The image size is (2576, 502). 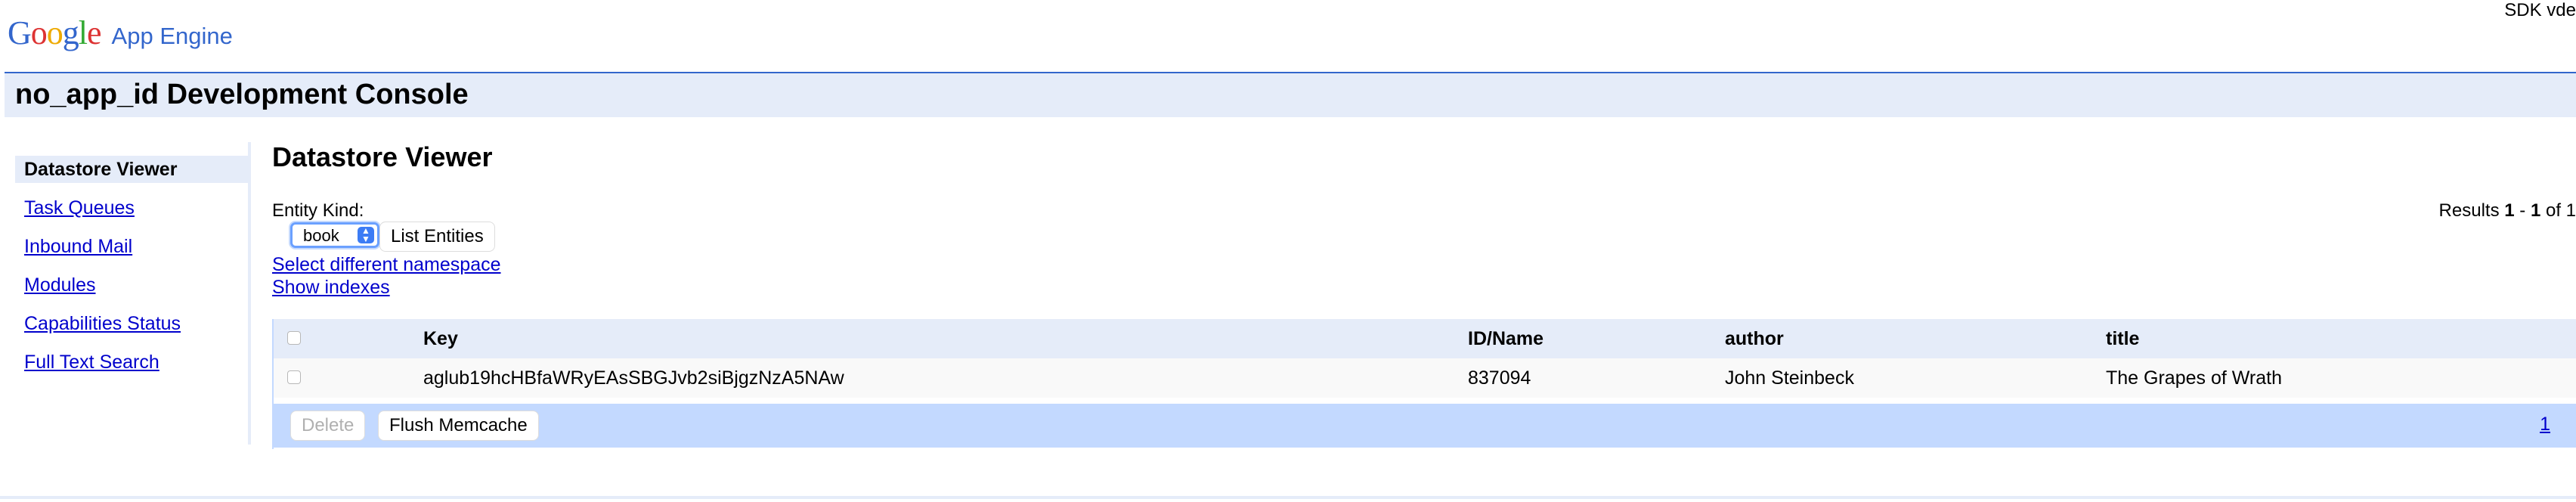 I want to click on select-arrows-icon: ▲ ▼, so click(x=366, y=234).